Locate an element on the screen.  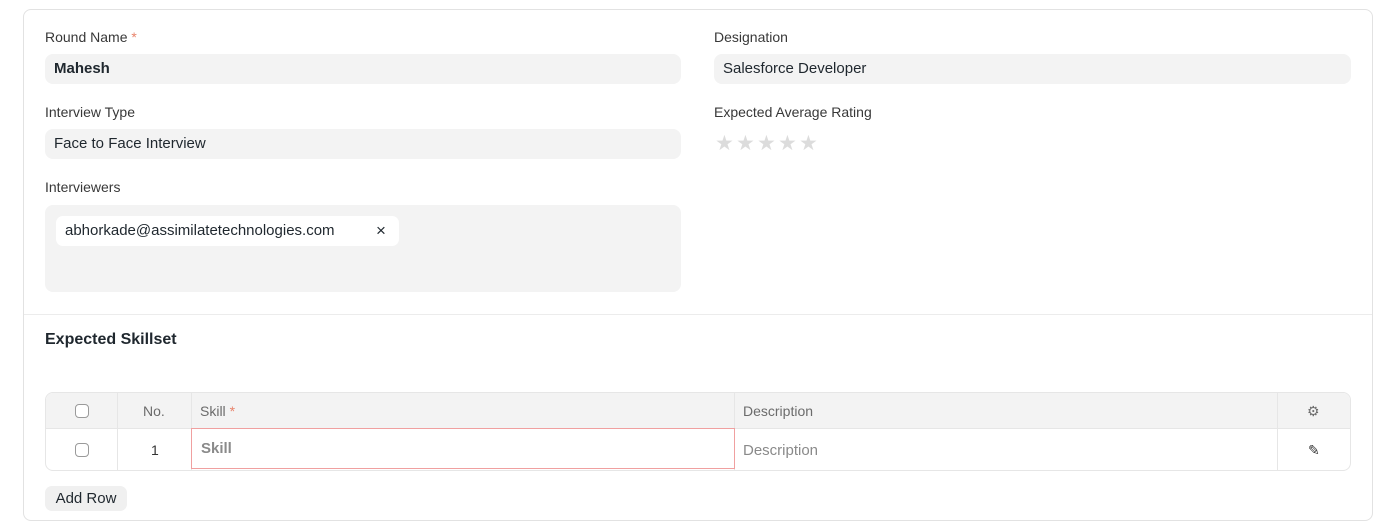
star-icon-5: ★ is located at coordinates (808, 143).